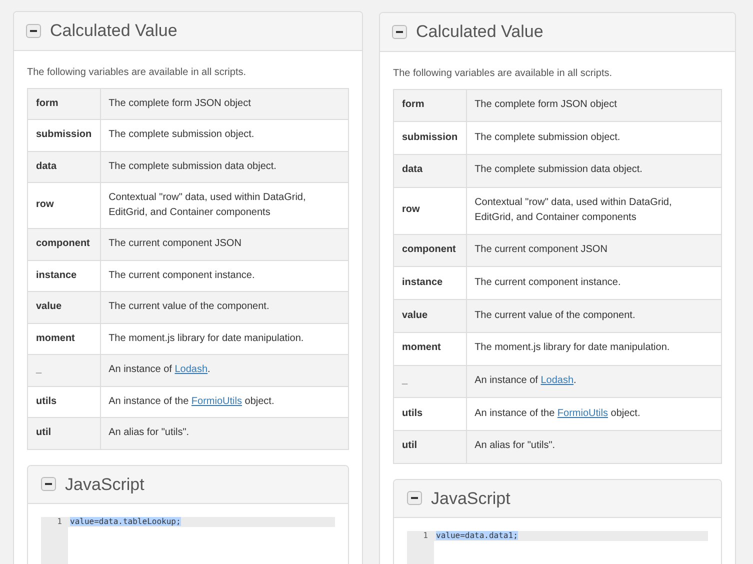 This screenshot has width=753, height=564. Describe the element at coordinates (430, 348) in the screenshot. I see `variable-name: moment` at that location.